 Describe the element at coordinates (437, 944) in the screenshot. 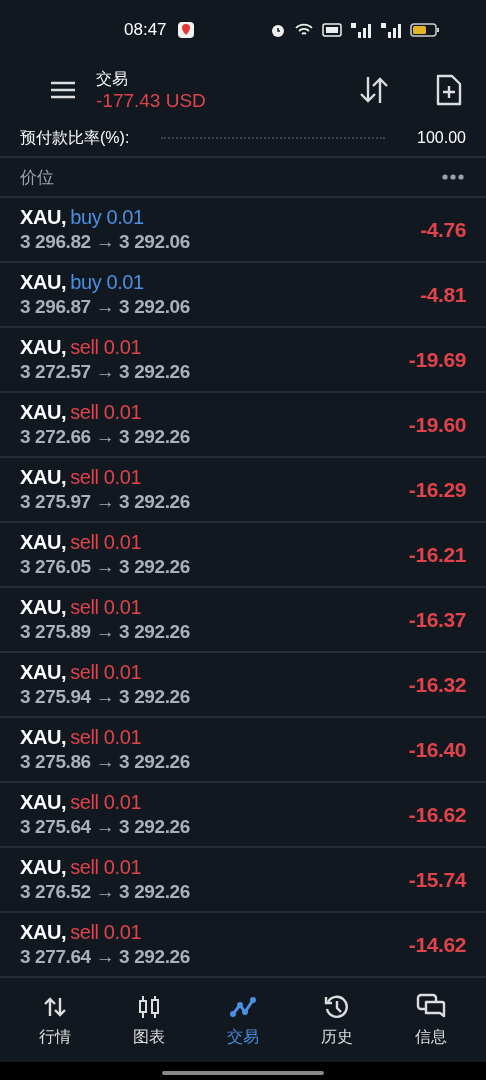

I see `profit-value: -14.62` at that location.